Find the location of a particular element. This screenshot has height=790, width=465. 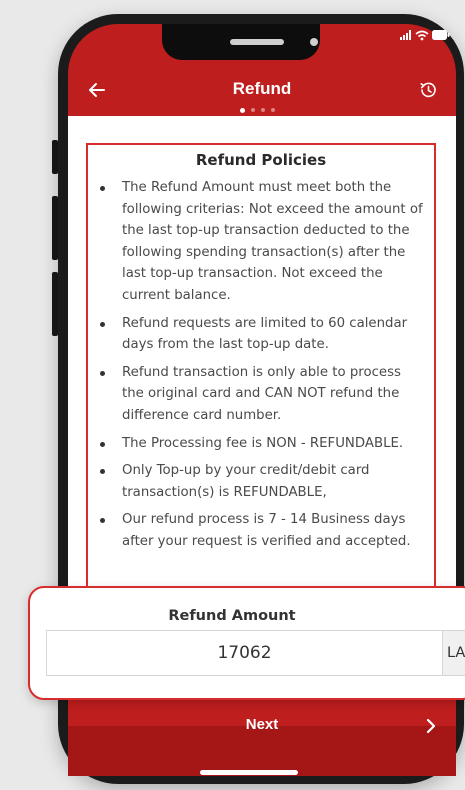

phone-side-button is located at coordinates (55, 157).